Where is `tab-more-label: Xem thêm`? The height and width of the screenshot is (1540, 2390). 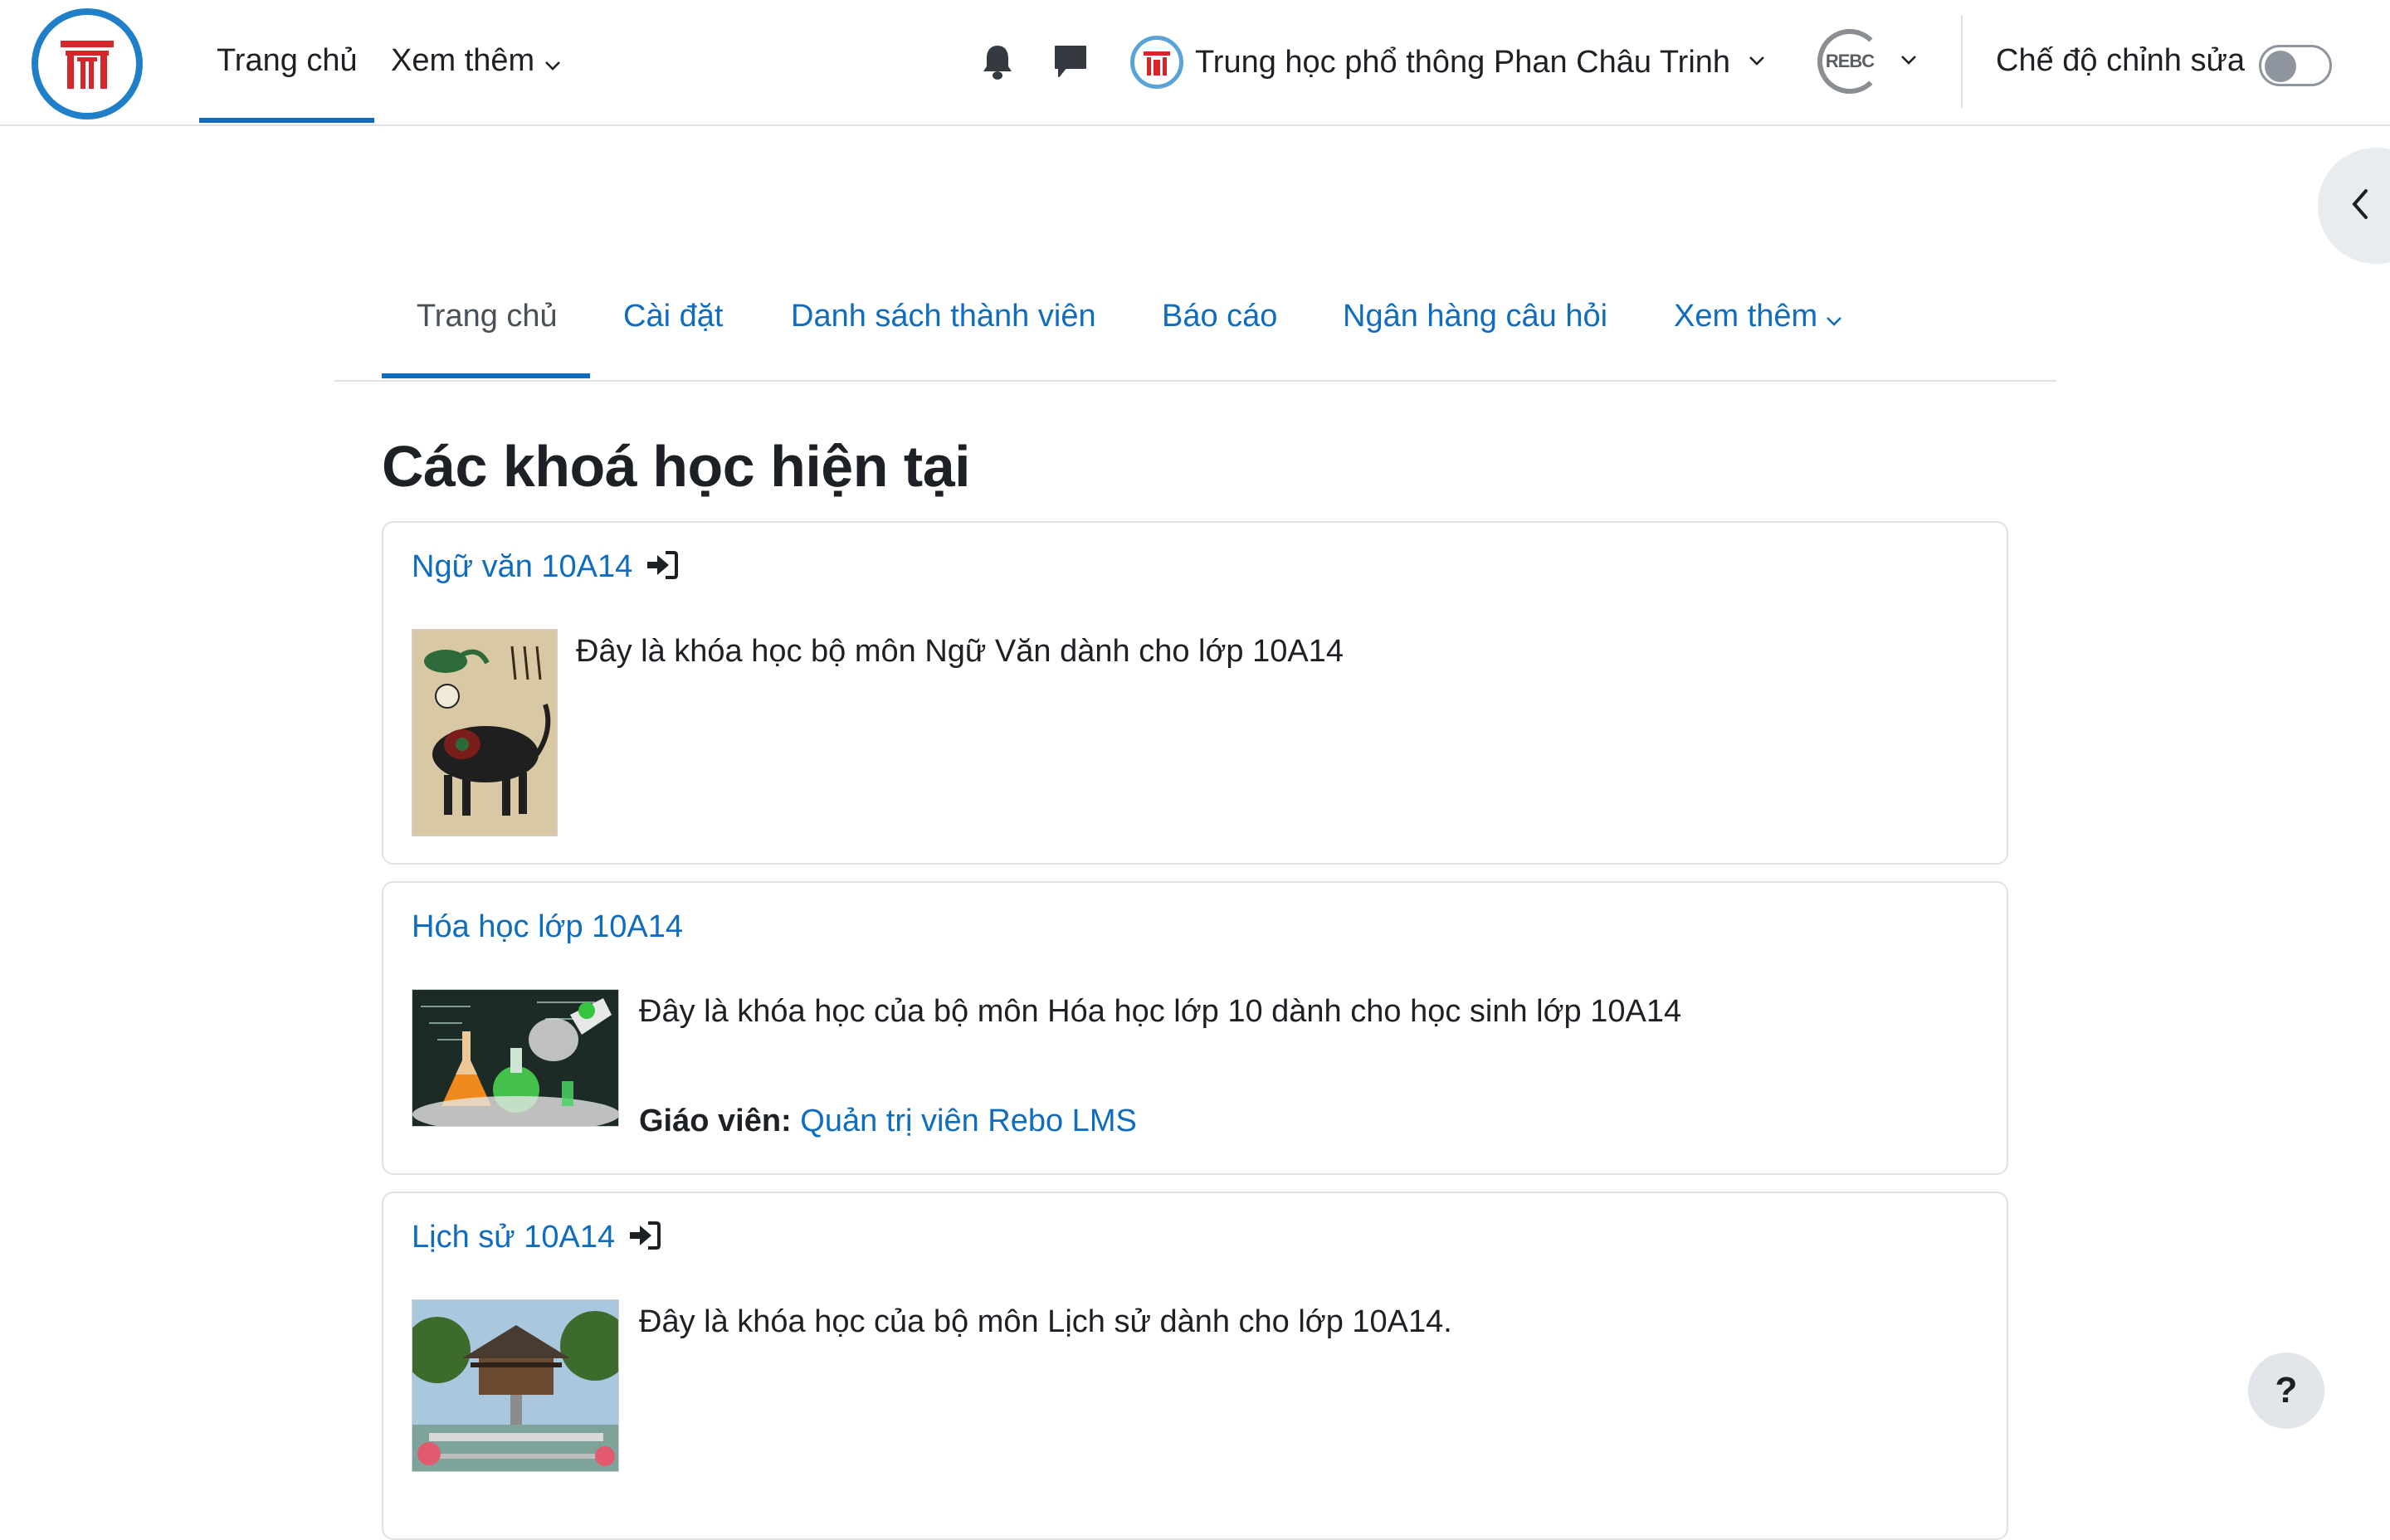 tab-more-label: Xem thêm is located at coordinates (1746, 316).